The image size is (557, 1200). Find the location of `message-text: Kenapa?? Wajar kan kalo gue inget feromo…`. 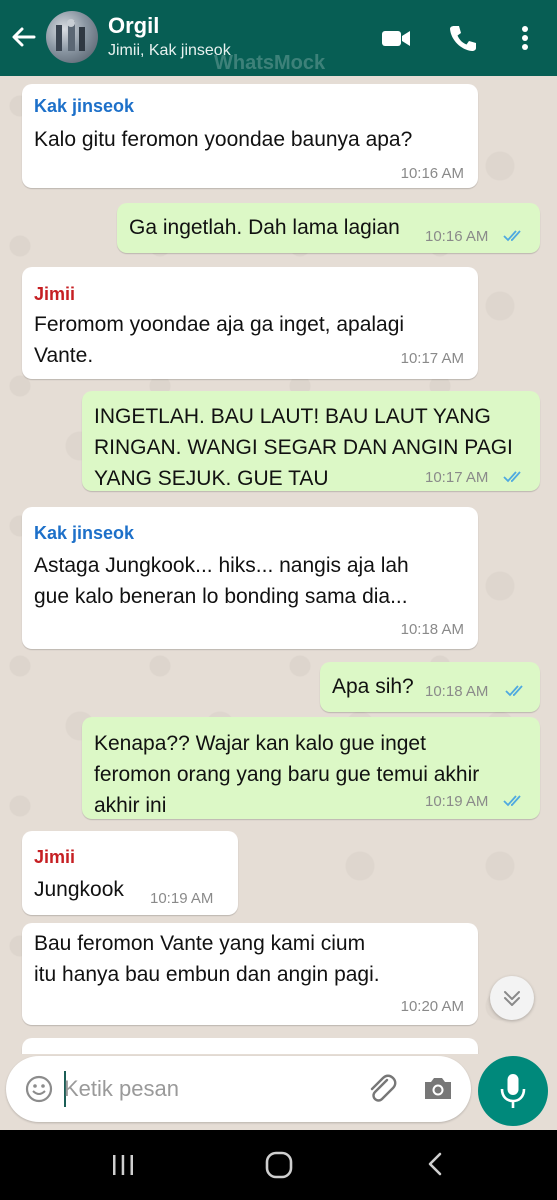

message-text: Kenapa?? Wajar kan kalo gue inget feromo… is located at coordinates (287, 774).